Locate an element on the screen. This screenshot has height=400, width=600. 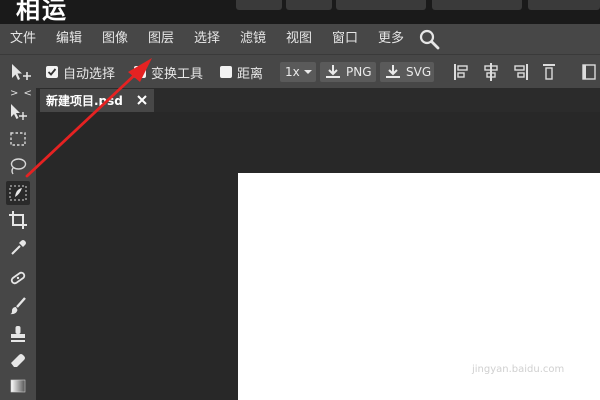
menu-edit: 编辑 is located at coordinates (69, 39).